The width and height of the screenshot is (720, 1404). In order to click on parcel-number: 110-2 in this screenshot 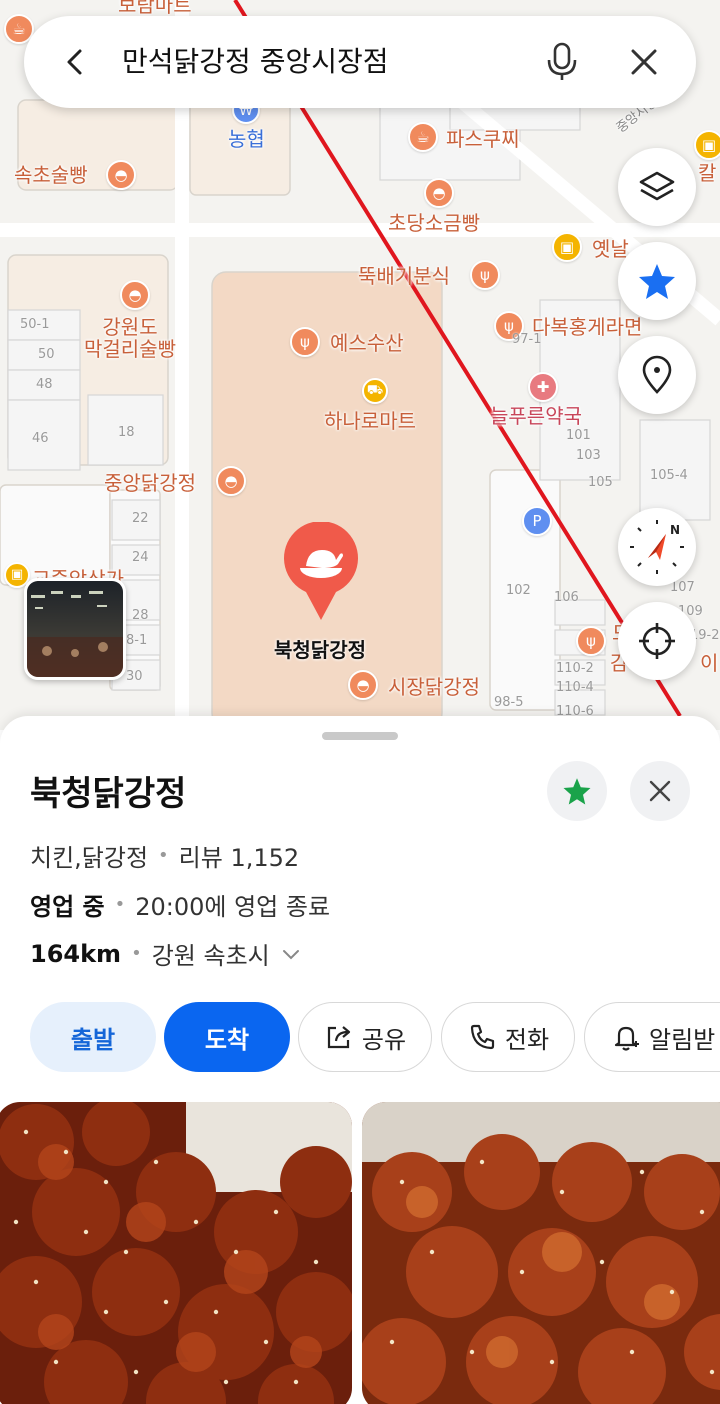, I will do `click(575, 668)`.